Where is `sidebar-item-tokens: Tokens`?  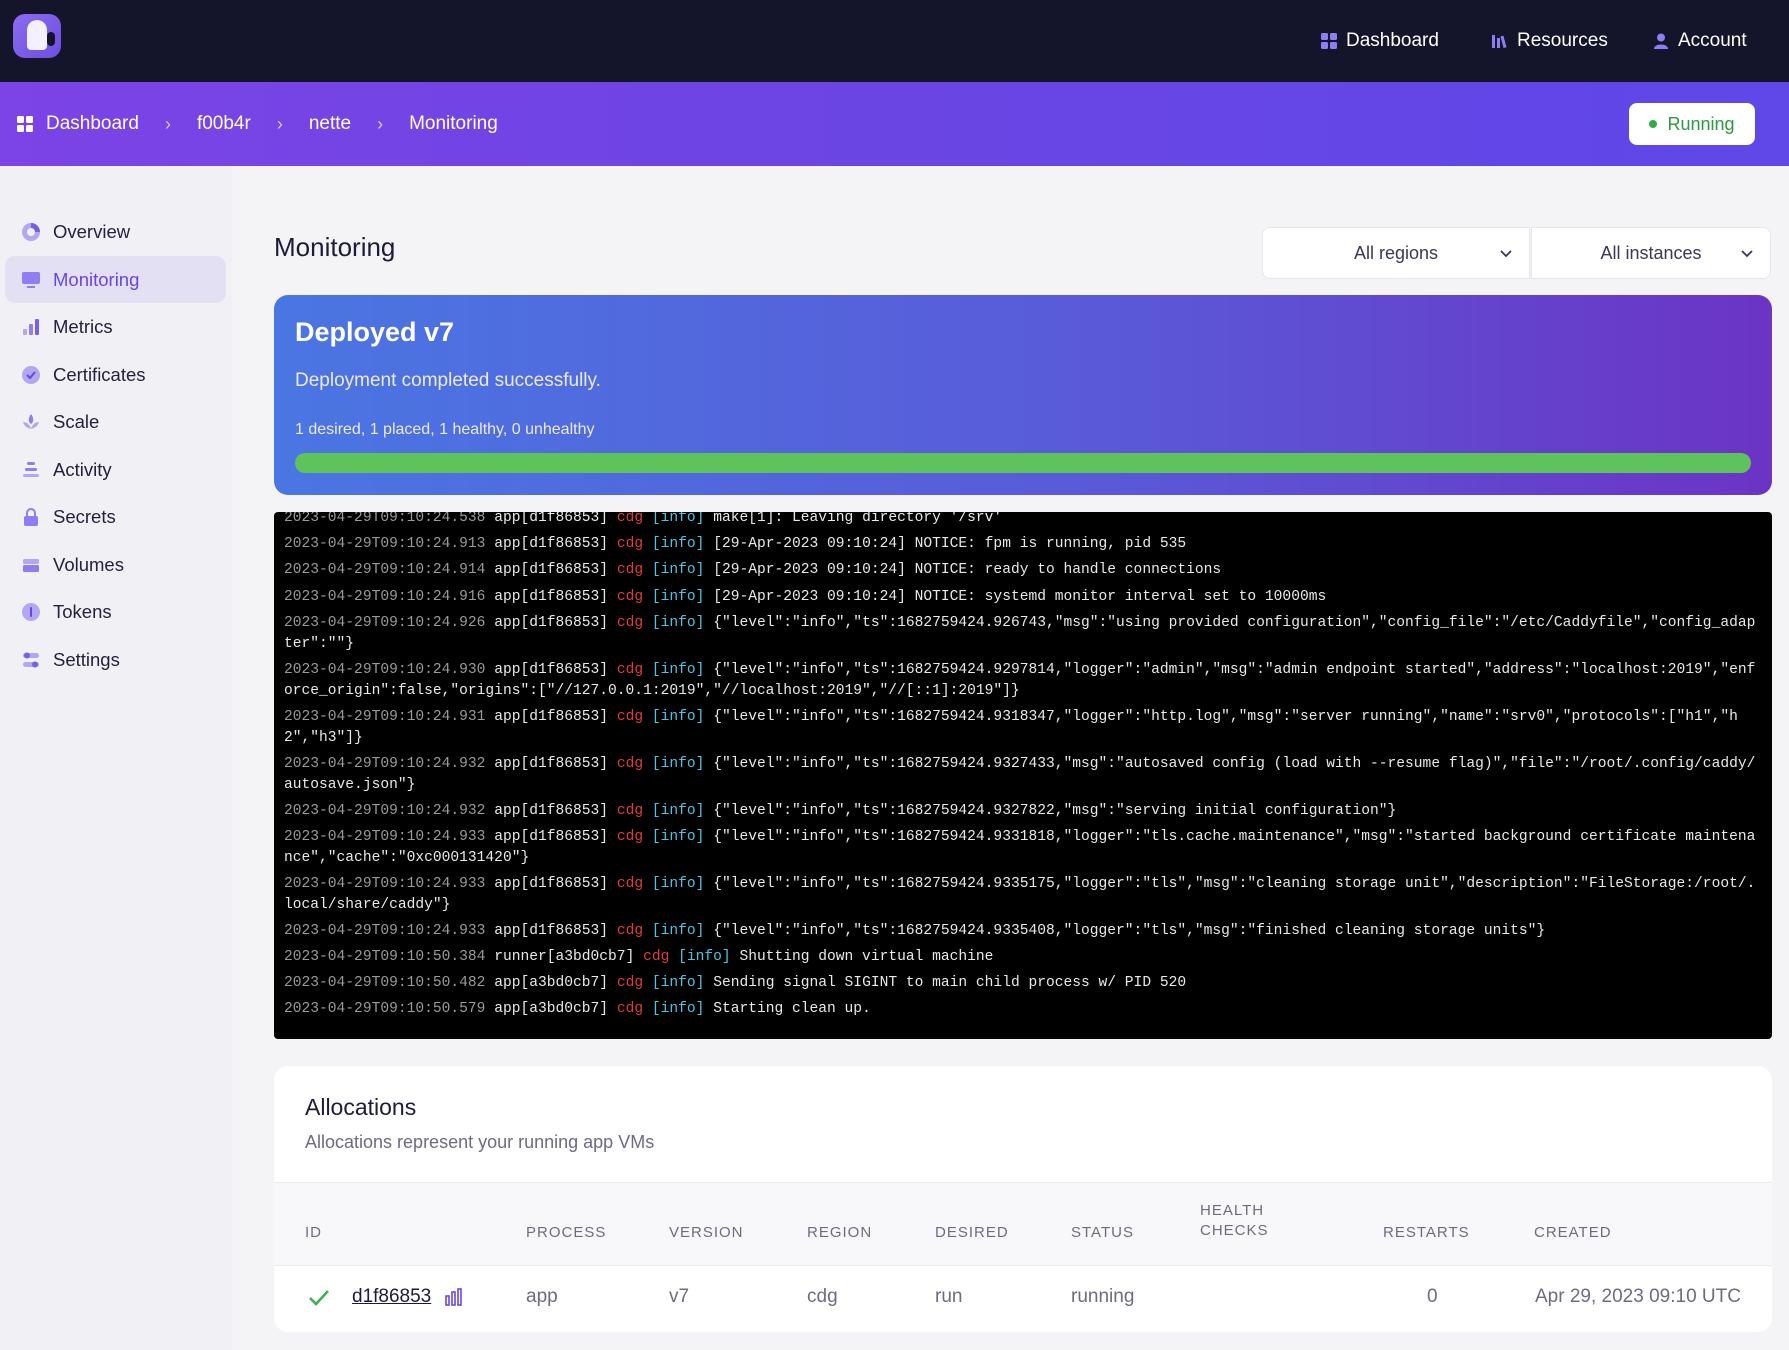
sidebar-item-tokens: Tokens is located at coordinates (115, 611).